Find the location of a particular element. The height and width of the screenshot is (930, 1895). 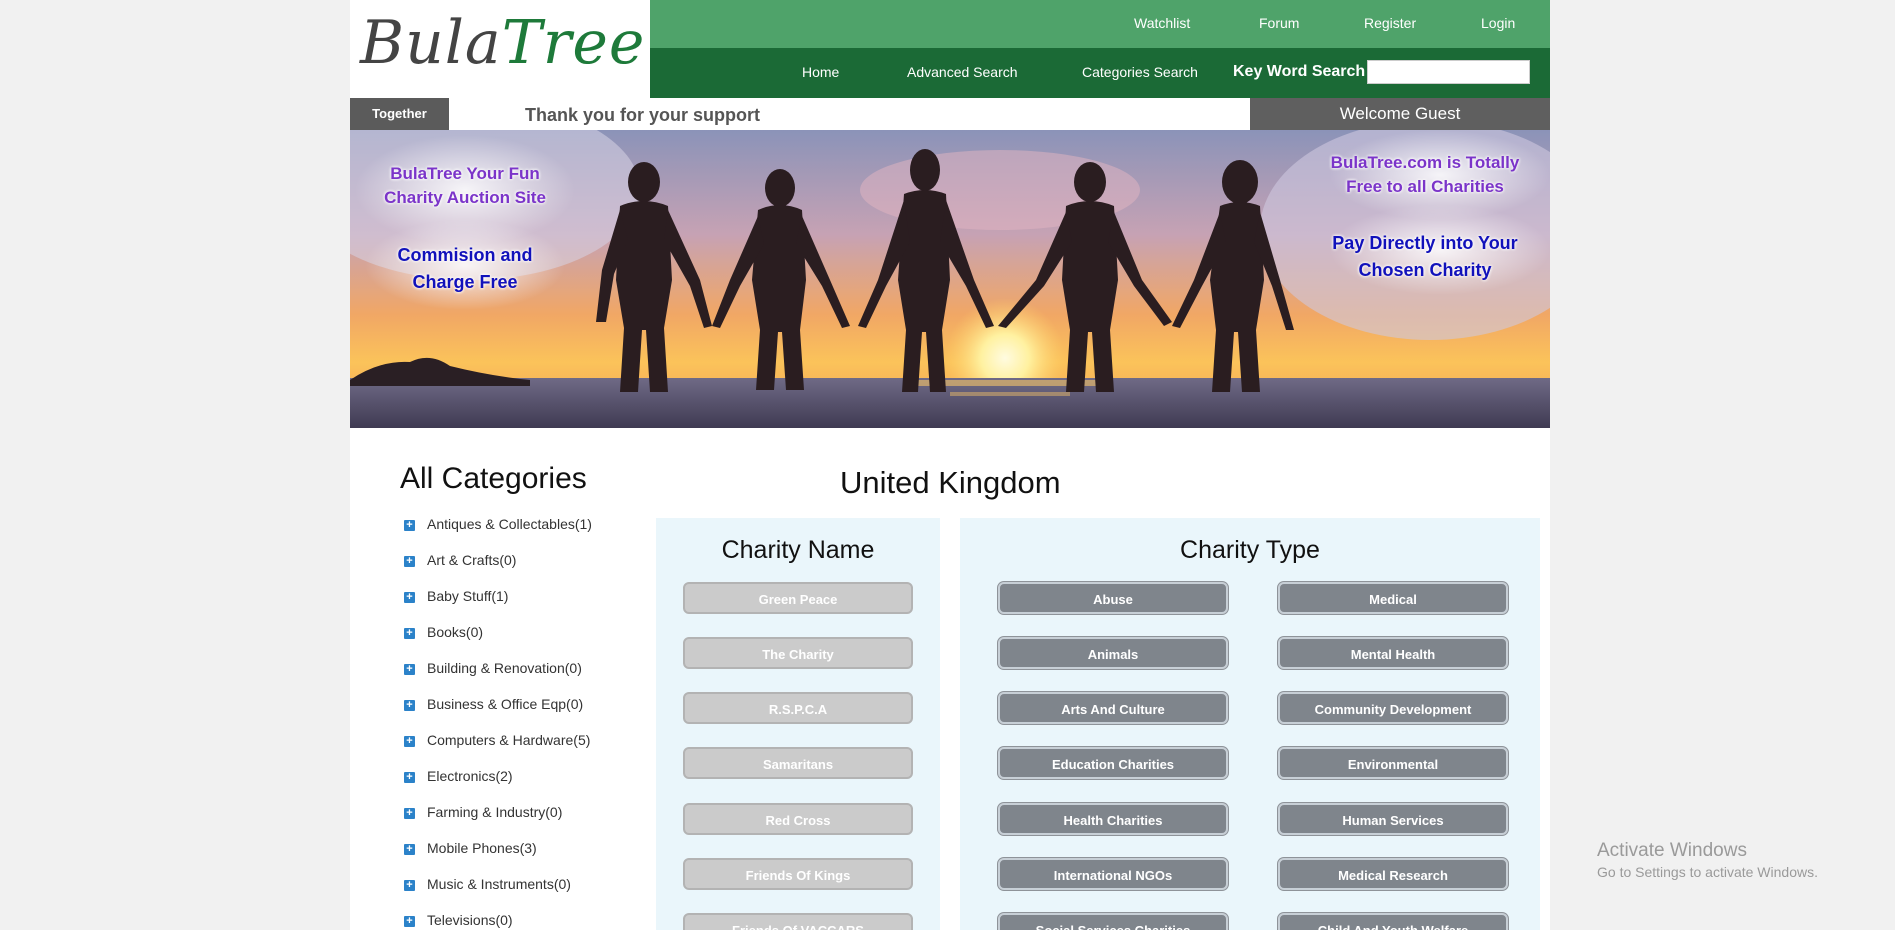

category-item: + Books(0) is located at coordinates (498, 642).